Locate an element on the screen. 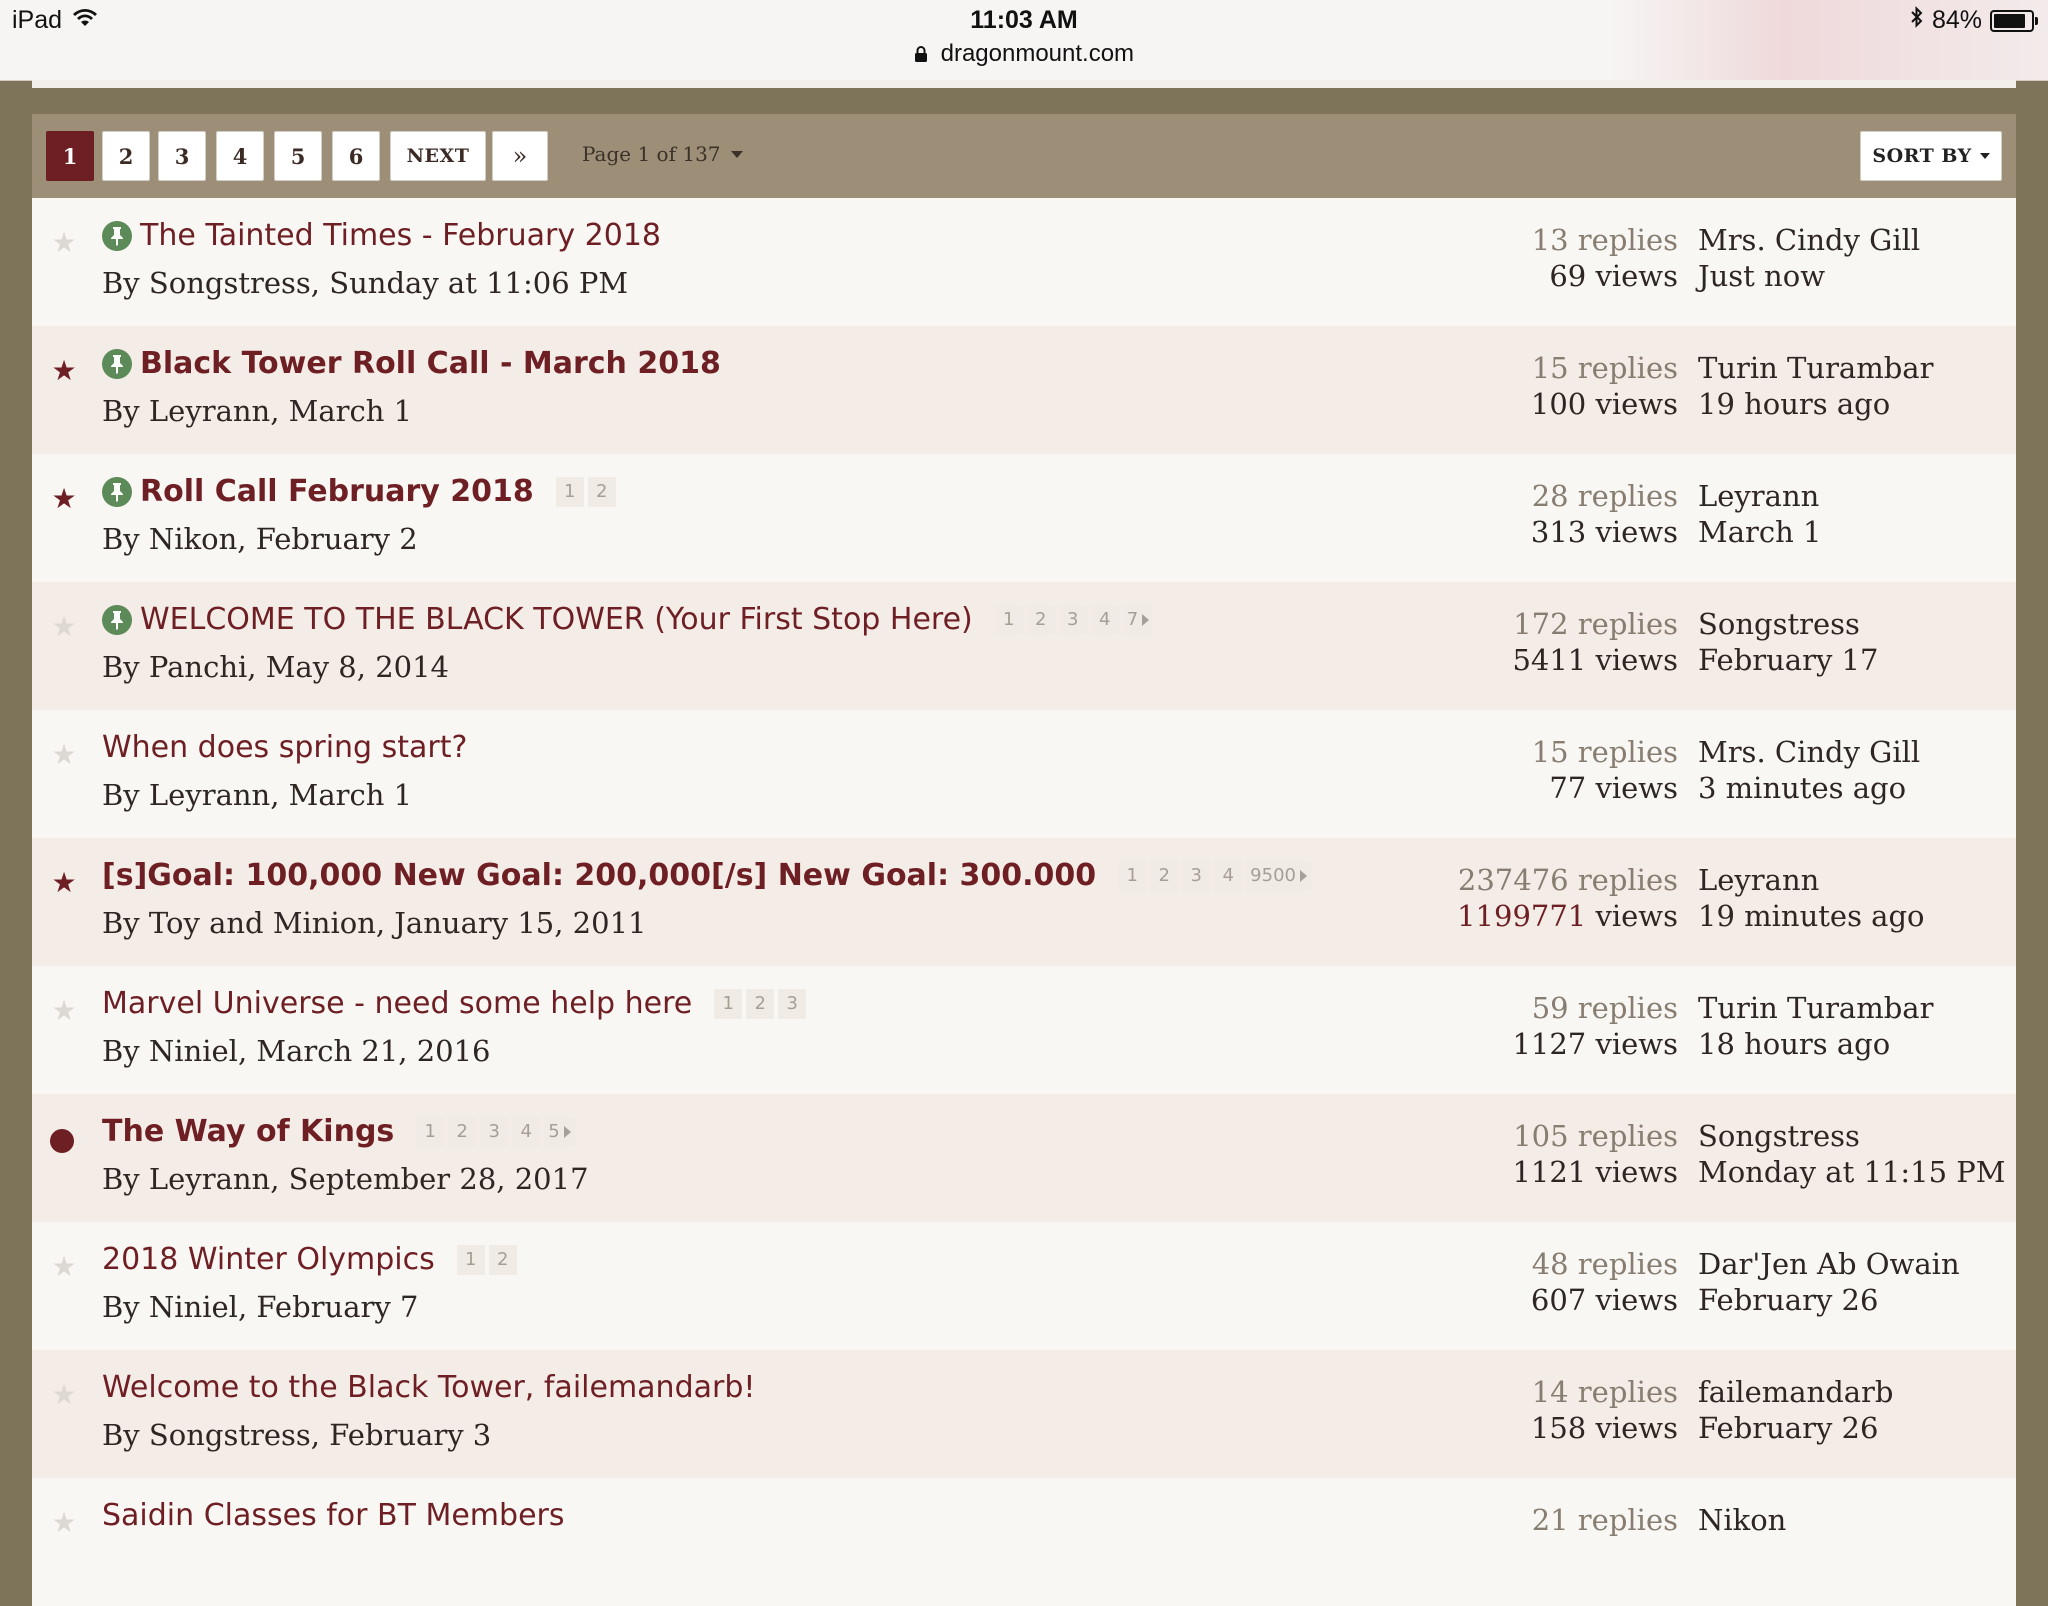 Image resolution: width=2048 pixels, height=1606 pixels. last-poster-link: failemandarb is located at coordinates (1795, 1392).